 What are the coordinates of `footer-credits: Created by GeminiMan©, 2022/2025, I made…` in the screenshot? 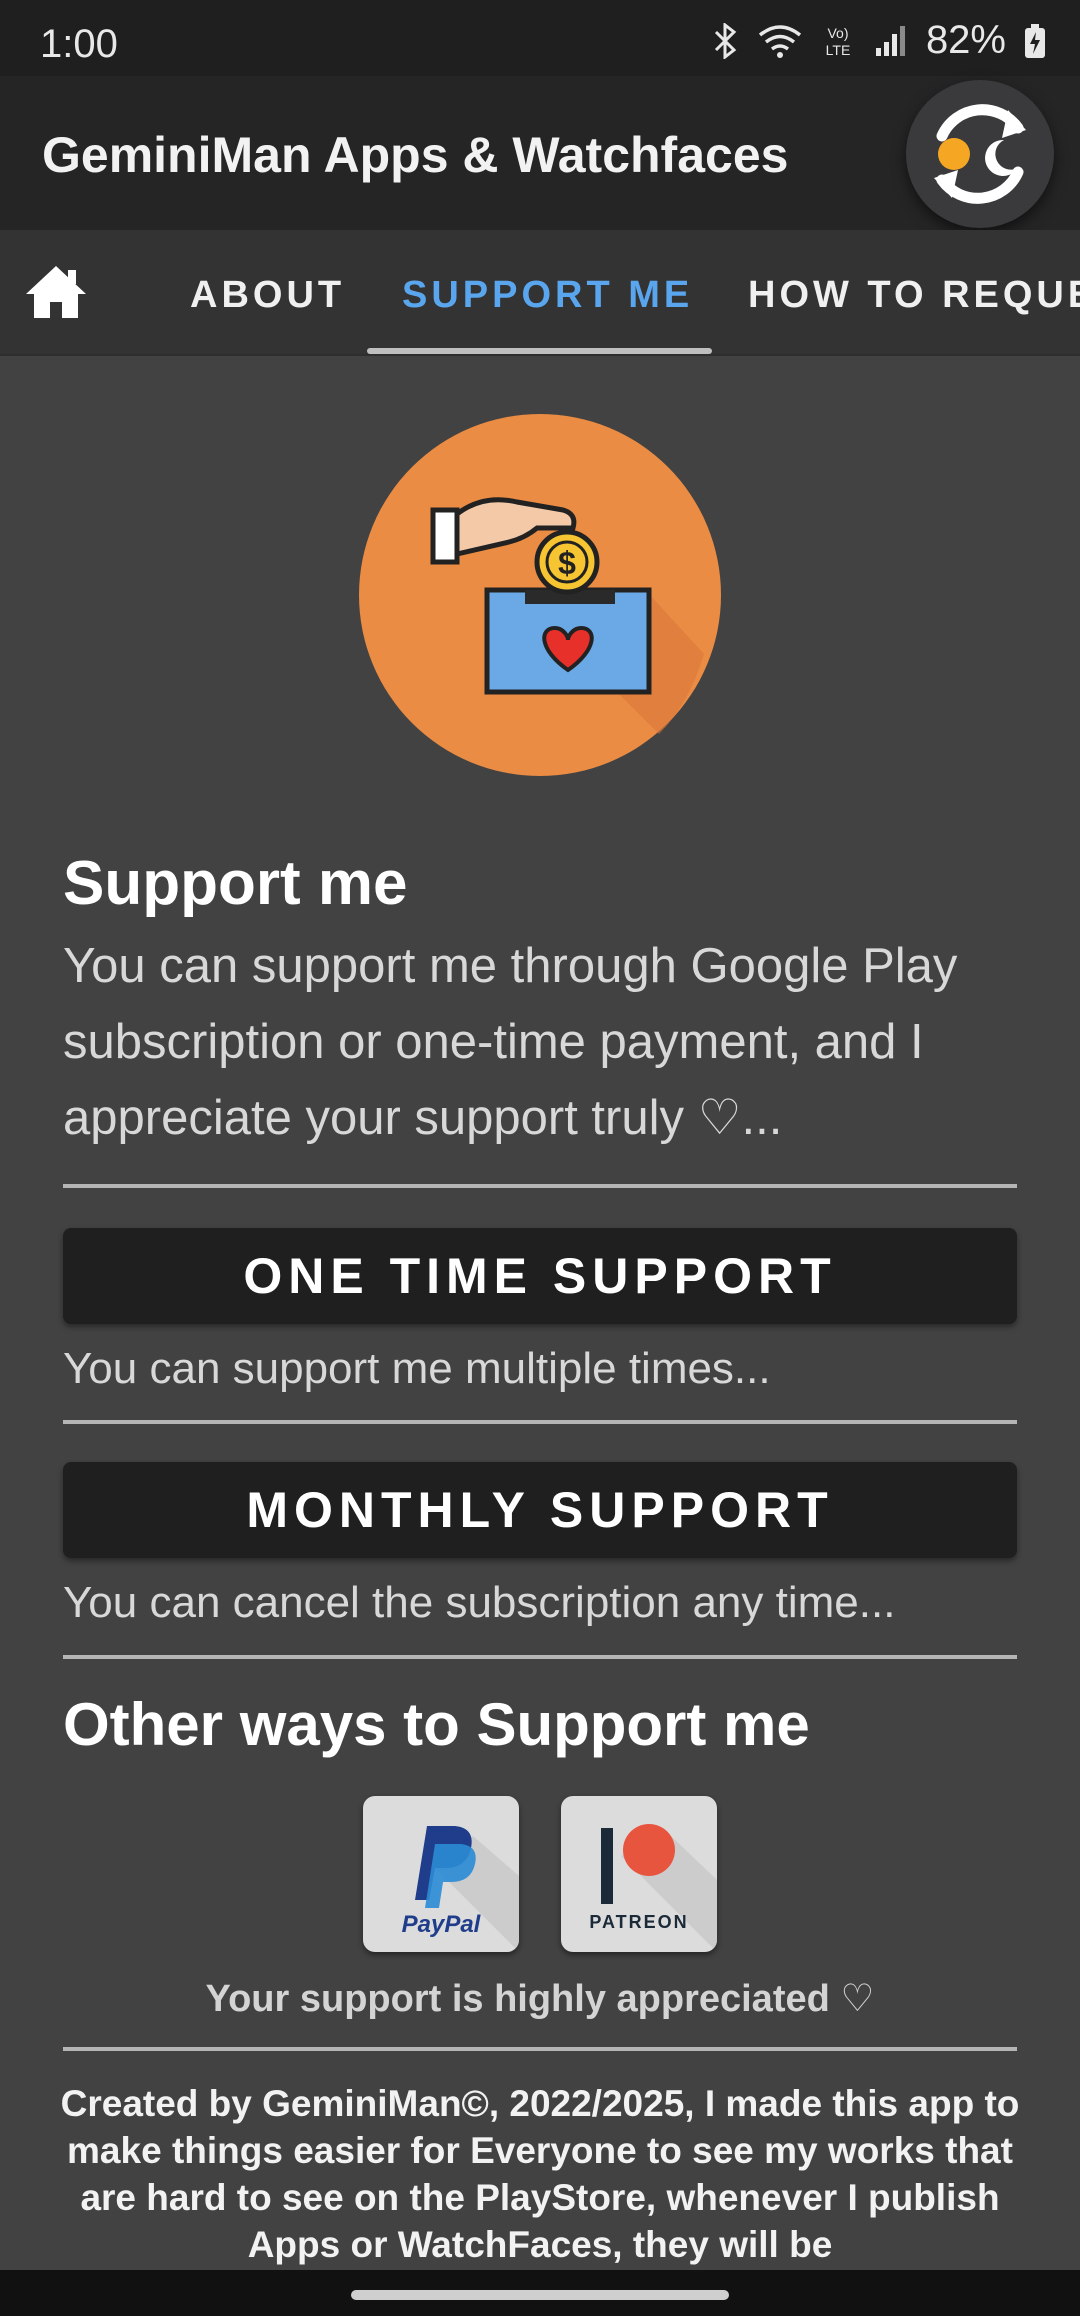 It's located at (540, 2174).